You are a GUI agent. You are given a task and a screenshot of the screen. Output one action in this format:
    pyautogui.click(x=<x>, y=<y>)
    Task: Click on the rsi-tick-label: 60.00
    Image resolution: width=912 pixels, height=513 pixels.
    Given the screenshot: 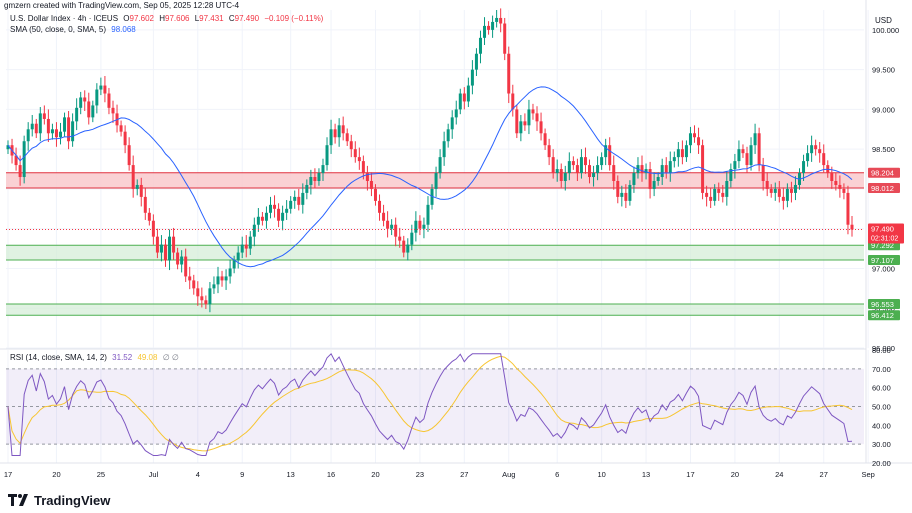 What is the action you would take?
    pyautogui.click(x=881, y=388)
    